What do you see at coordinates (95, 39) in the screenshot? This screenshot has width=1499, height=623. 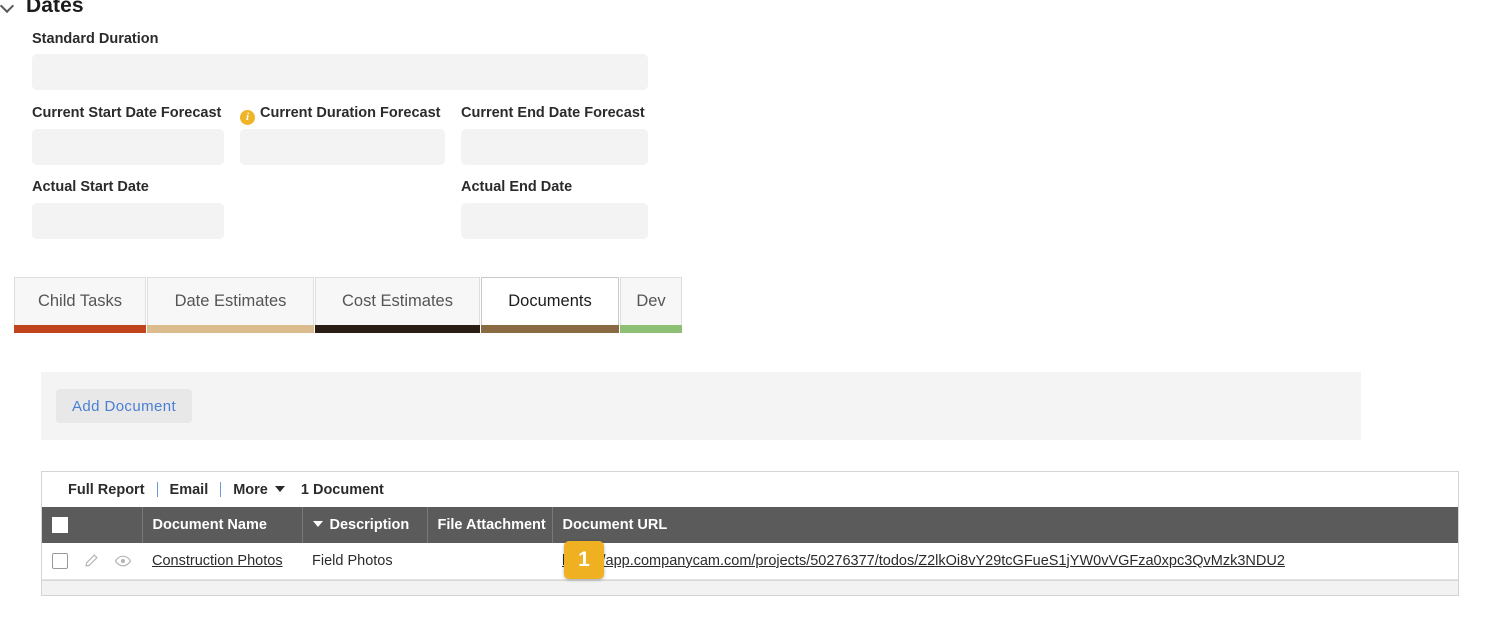 I see `label-standard-duration: Standard Duration` at bounding box center [95, 39].